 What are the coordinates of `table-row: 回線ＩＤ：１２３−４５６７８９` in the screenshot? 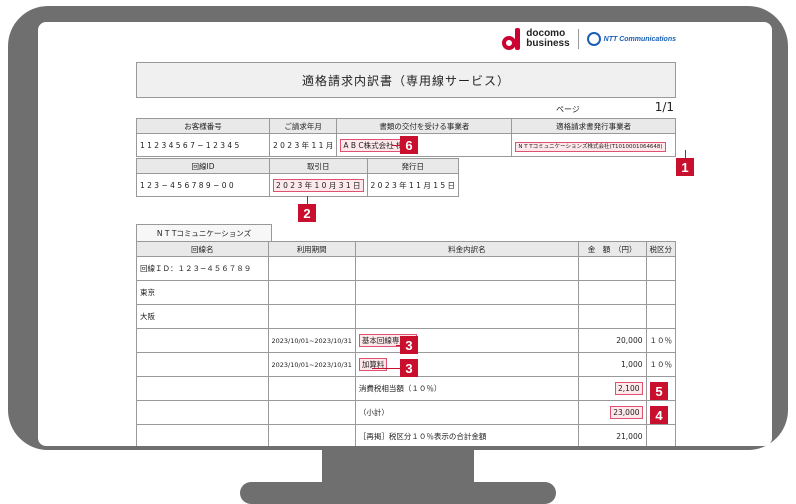 It's located at (406, 268).